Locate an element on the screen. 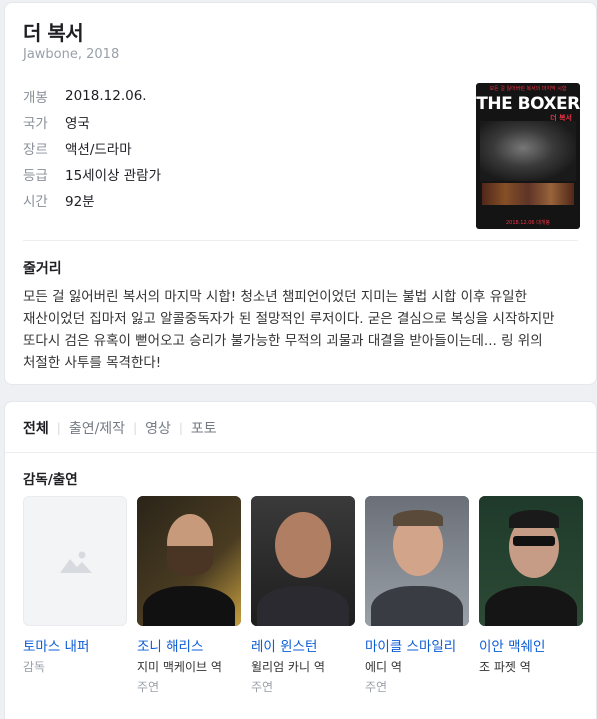 This screenshot has height=719, width=597. movie-title: 더 복서 is located at coordinates (53, 33).